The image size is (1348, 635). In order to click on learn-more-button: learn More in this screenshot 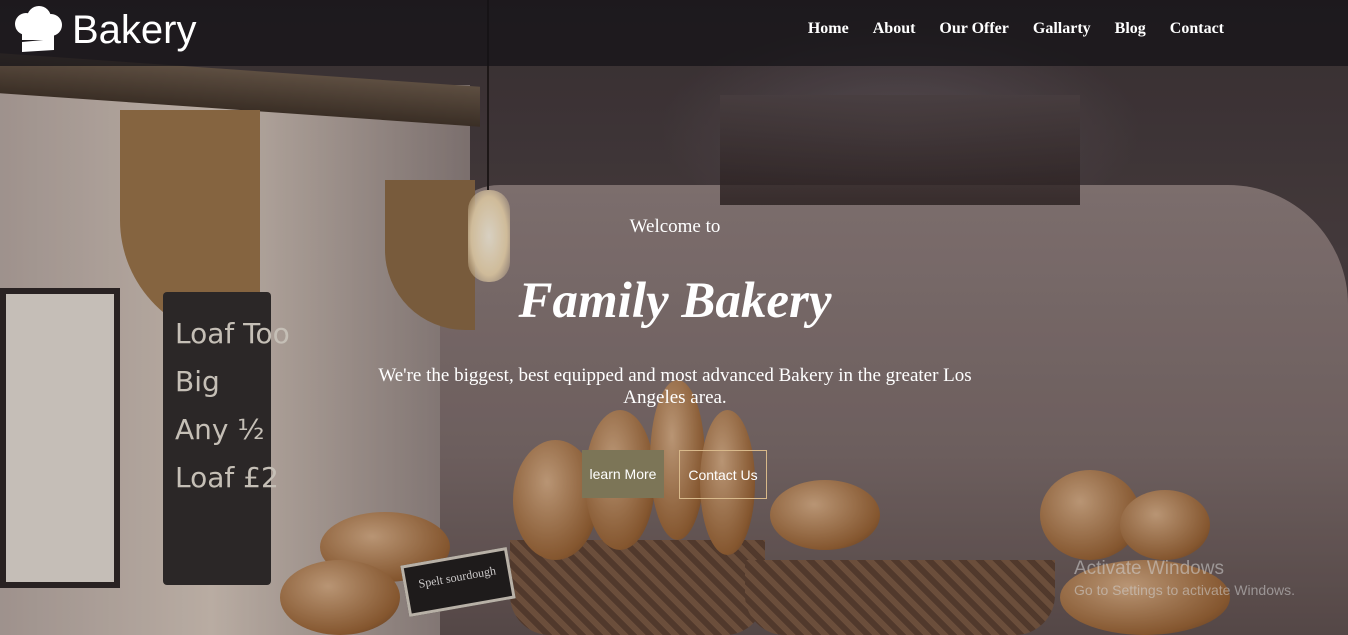, I will do `click(623, 474)`.